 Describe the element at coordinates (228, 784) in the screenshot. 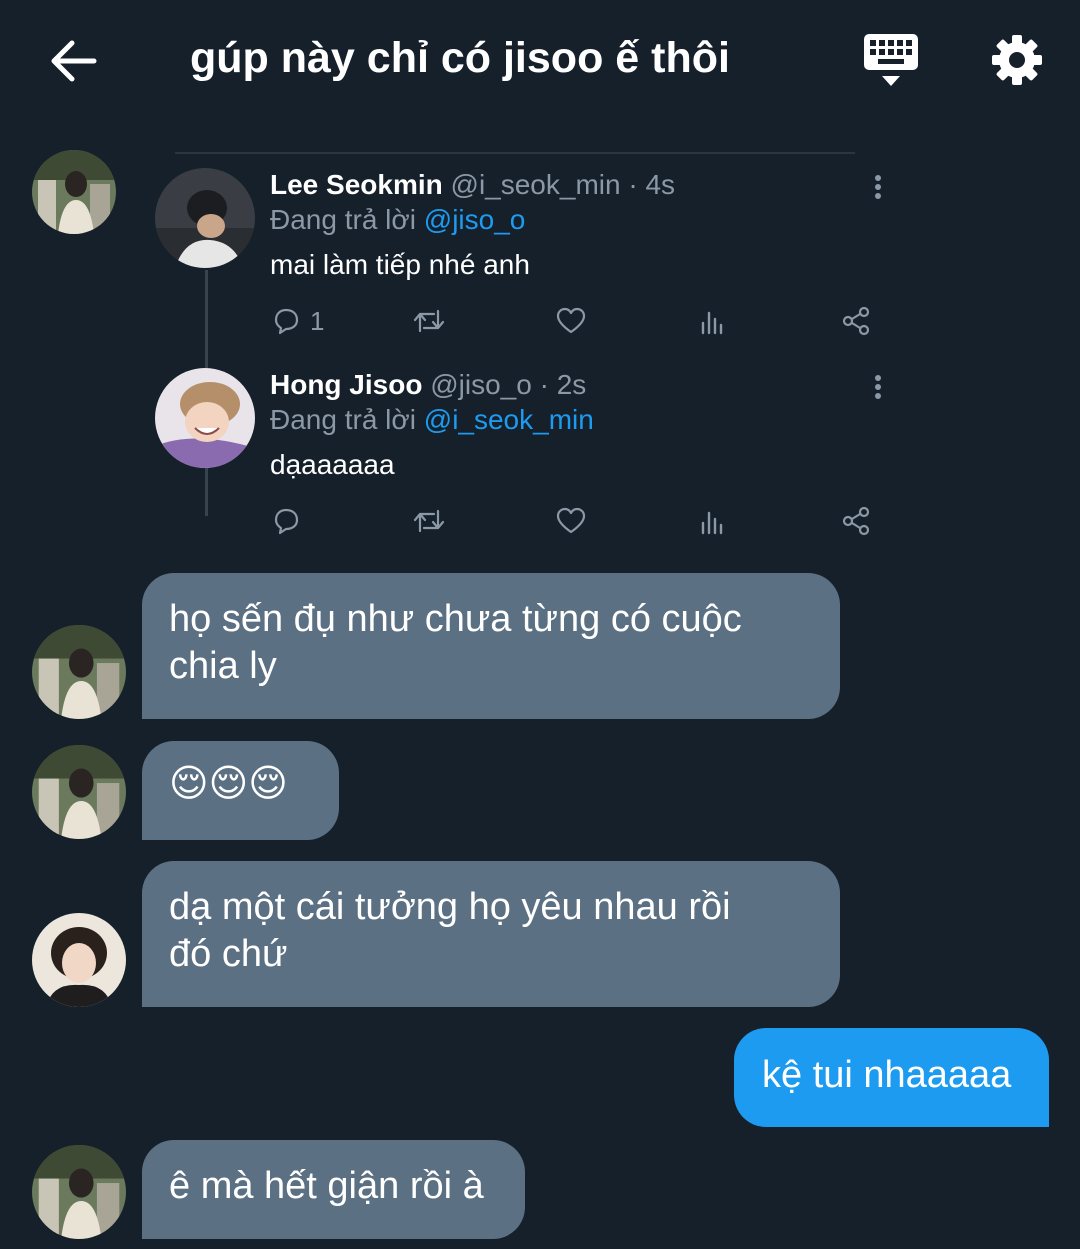

I see `message-text-line: 😌😌😌` at that location.